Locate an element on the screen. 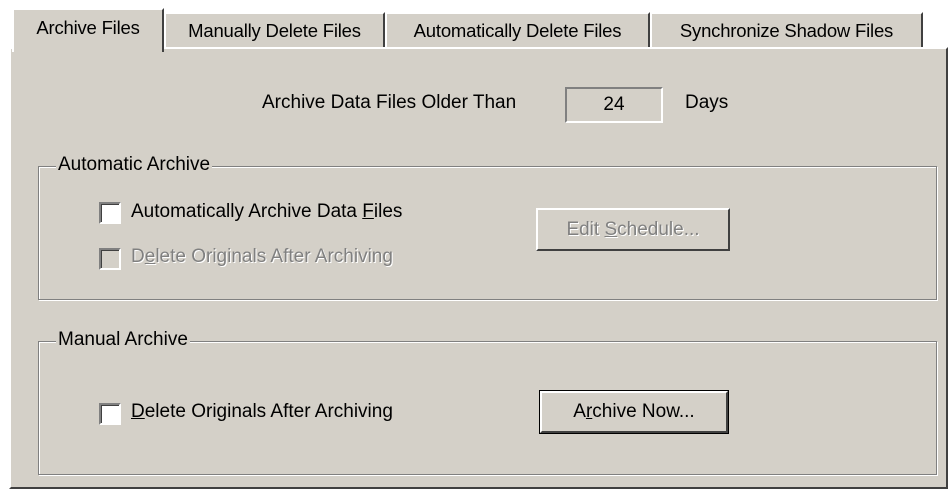 The image size is (951, 491). archive-age-field: 24 is located at coordinates (614, 105).